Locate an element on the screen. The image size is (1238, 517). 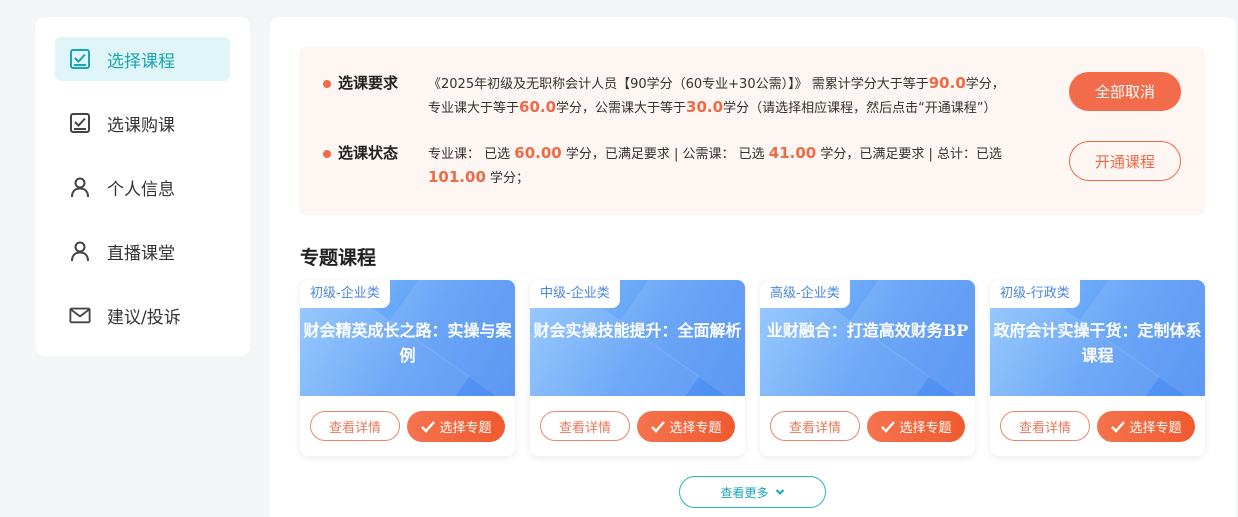
sidebar-item-select-course: 选择课程 is located at coordinates (142, 59).